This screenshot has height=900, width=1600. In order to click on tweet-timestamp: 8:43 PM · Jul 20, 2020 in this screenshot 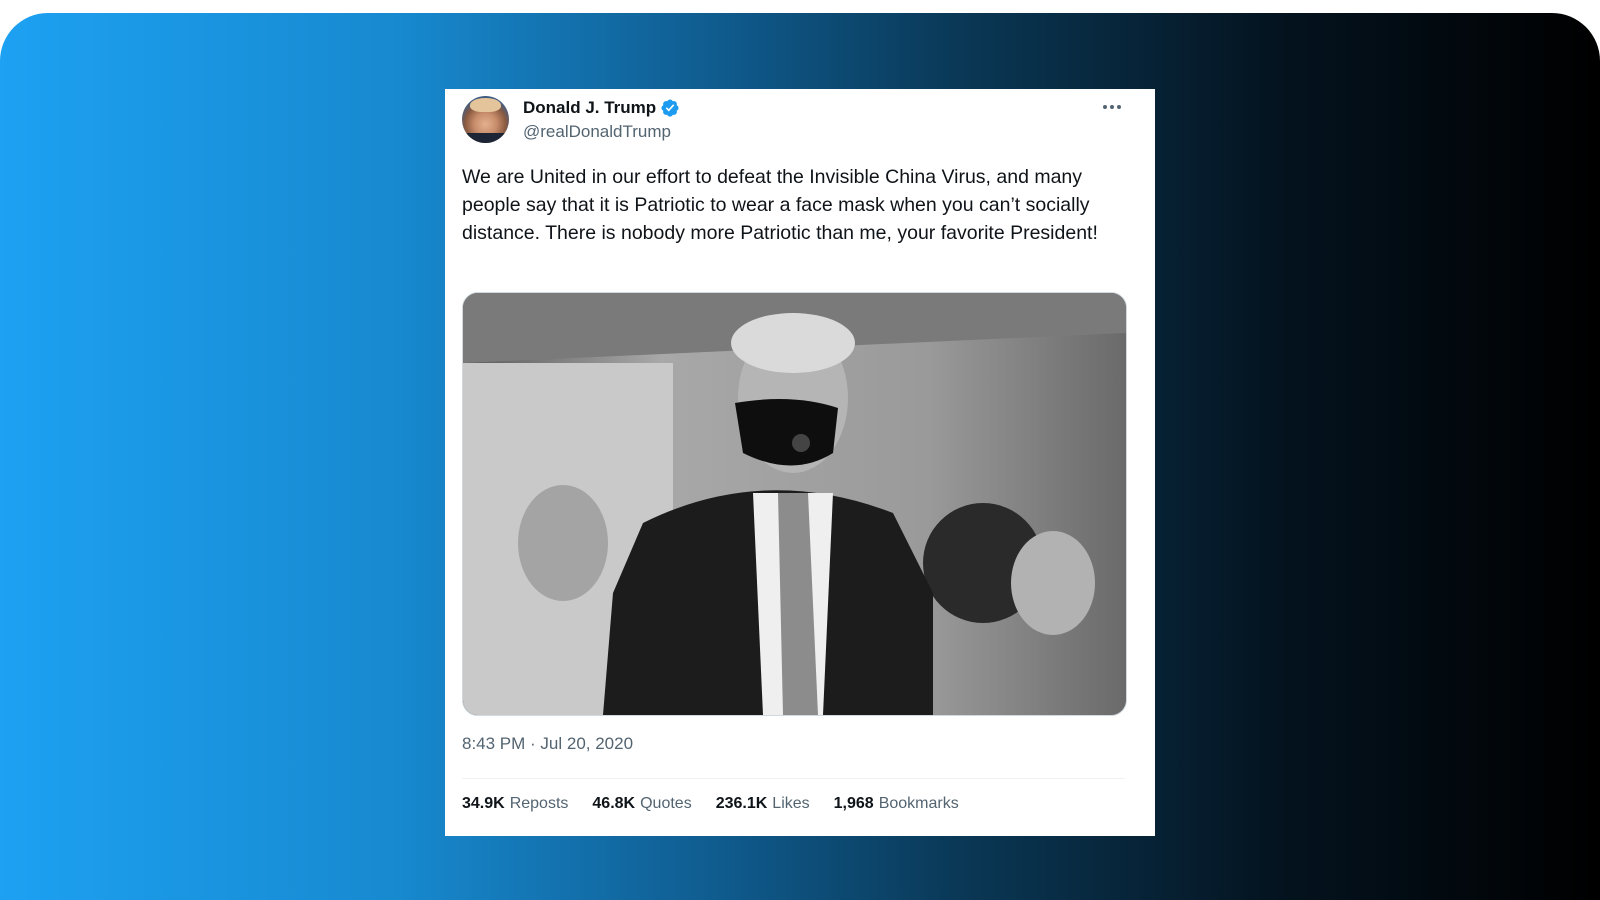, I will do `click(547, 744)`.